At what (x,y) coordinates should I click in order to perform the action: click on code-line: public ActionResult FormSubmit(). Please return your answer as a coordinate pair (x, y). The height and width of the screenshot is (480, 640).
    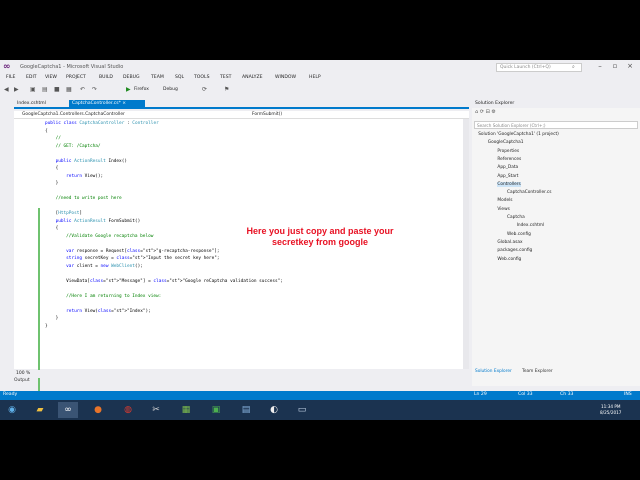
    Looking at the image, I should click on (98, 221).